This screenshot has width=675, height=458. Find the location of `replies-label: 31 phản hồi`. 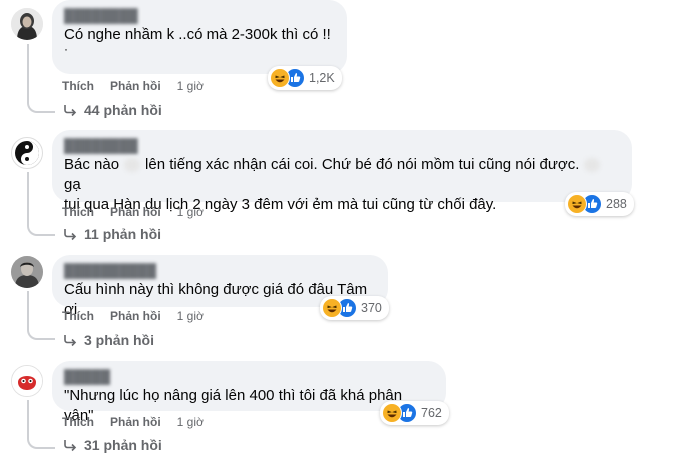

replies-label: 31 phản hồi is located at coordinates (123, 445).